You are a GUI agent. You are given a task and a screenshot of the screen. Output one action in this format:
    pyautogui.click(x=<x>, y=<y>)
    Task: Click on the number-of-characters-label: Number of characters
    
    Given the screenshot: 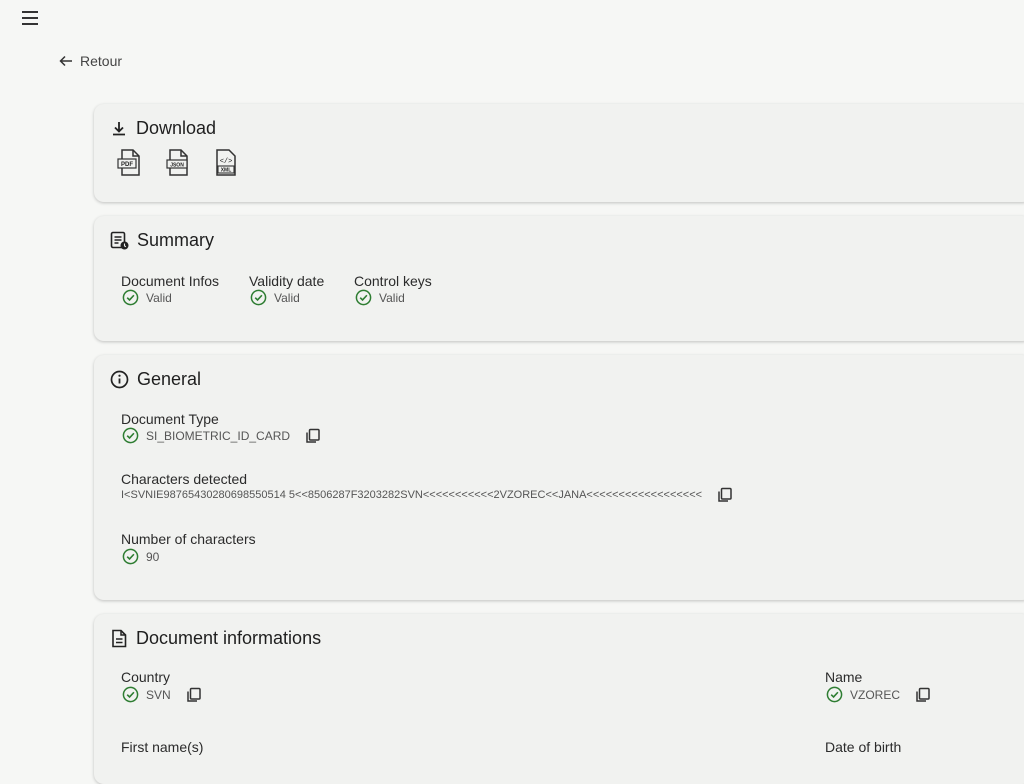 What is the action you would take?
    pyautogui.click(x=188, y=539)
    